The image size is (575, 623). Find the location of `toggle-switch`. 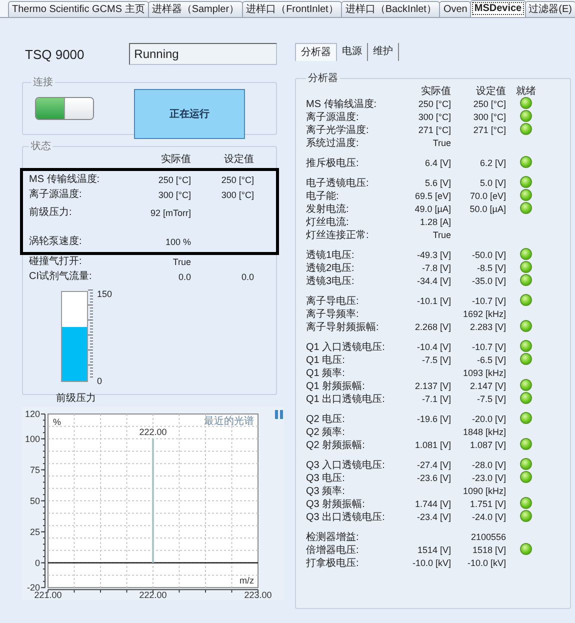

toggle-switch is located at coordinates (64, 108).